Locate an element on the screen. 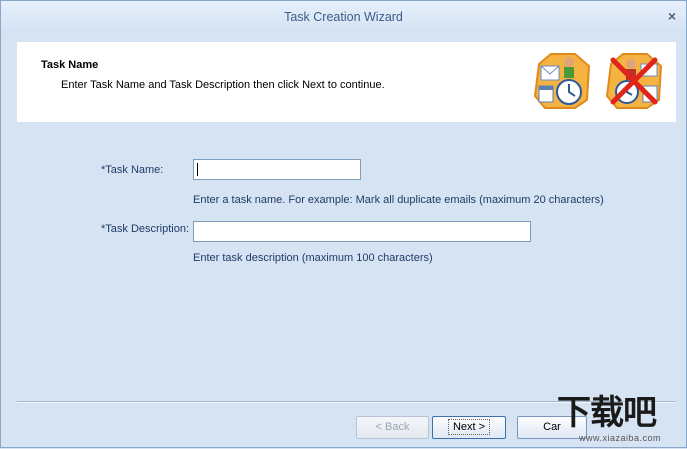 The width and height of the screenshot is (687, 449). watermark-url: www.xiazaiba.com is located at coordinates (620, 438).